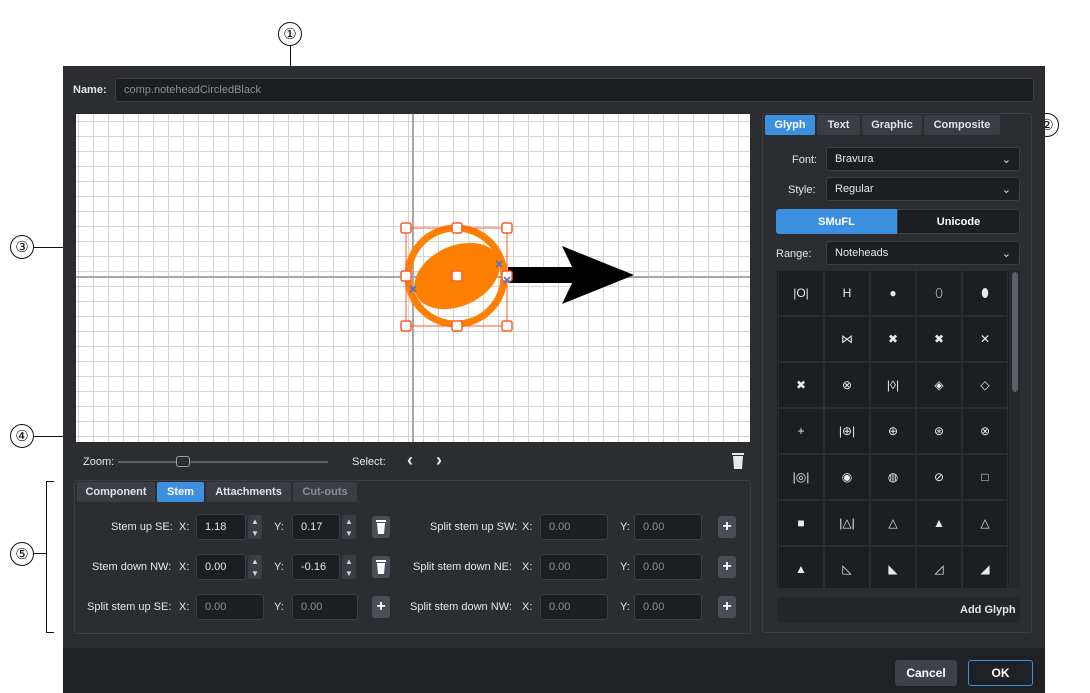 This screenshot has width=1090, height=693. What do you see at coordinates (985, 339) in the screenshot?
I see `glyph-cell: ✕` at bounding box center [985, 339].